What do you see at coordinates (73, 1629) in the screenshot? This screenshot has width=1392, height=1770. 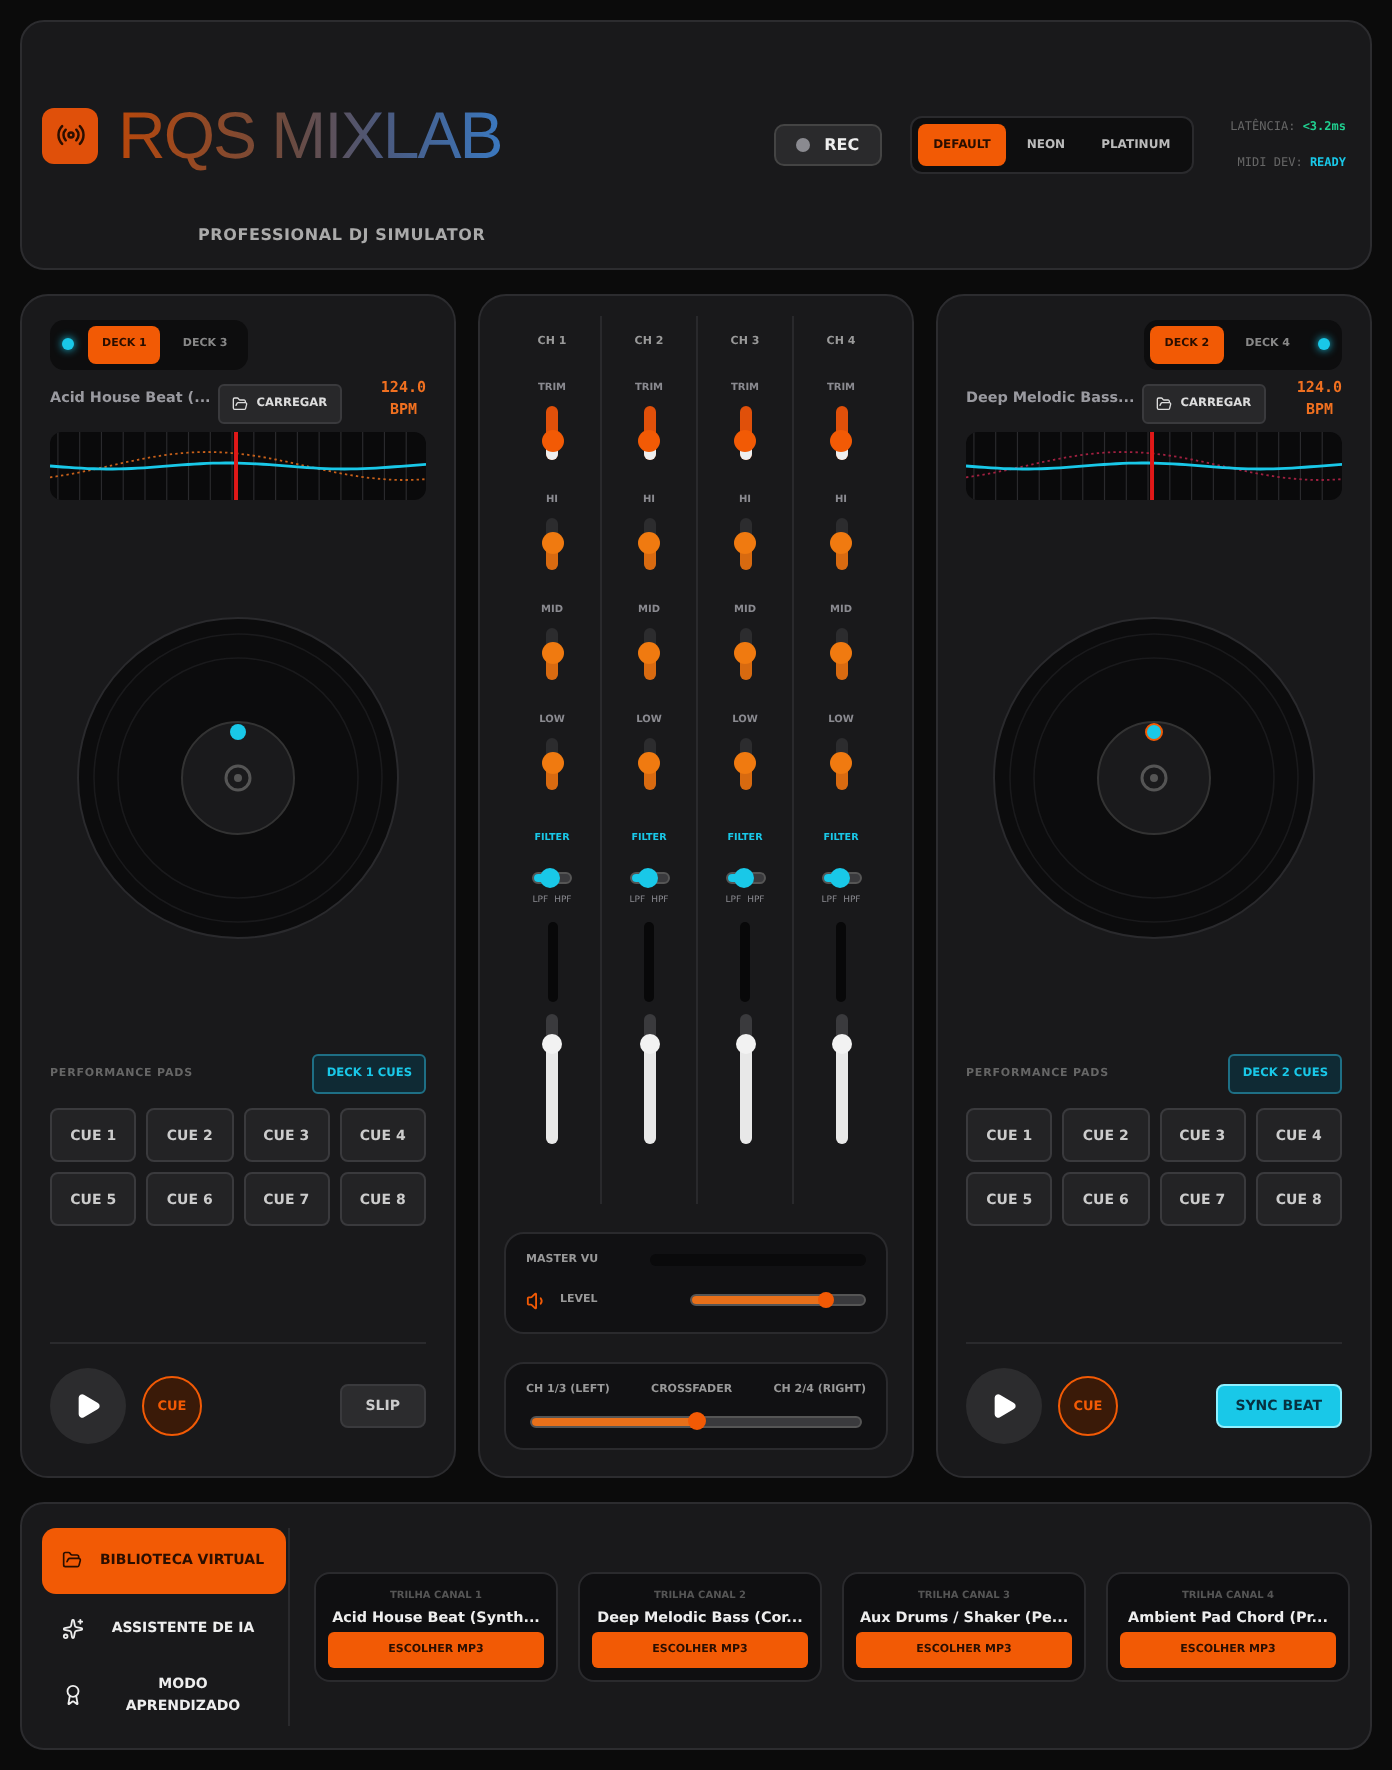 I see `sparkles-icon` at bounding box center [73, 1629].